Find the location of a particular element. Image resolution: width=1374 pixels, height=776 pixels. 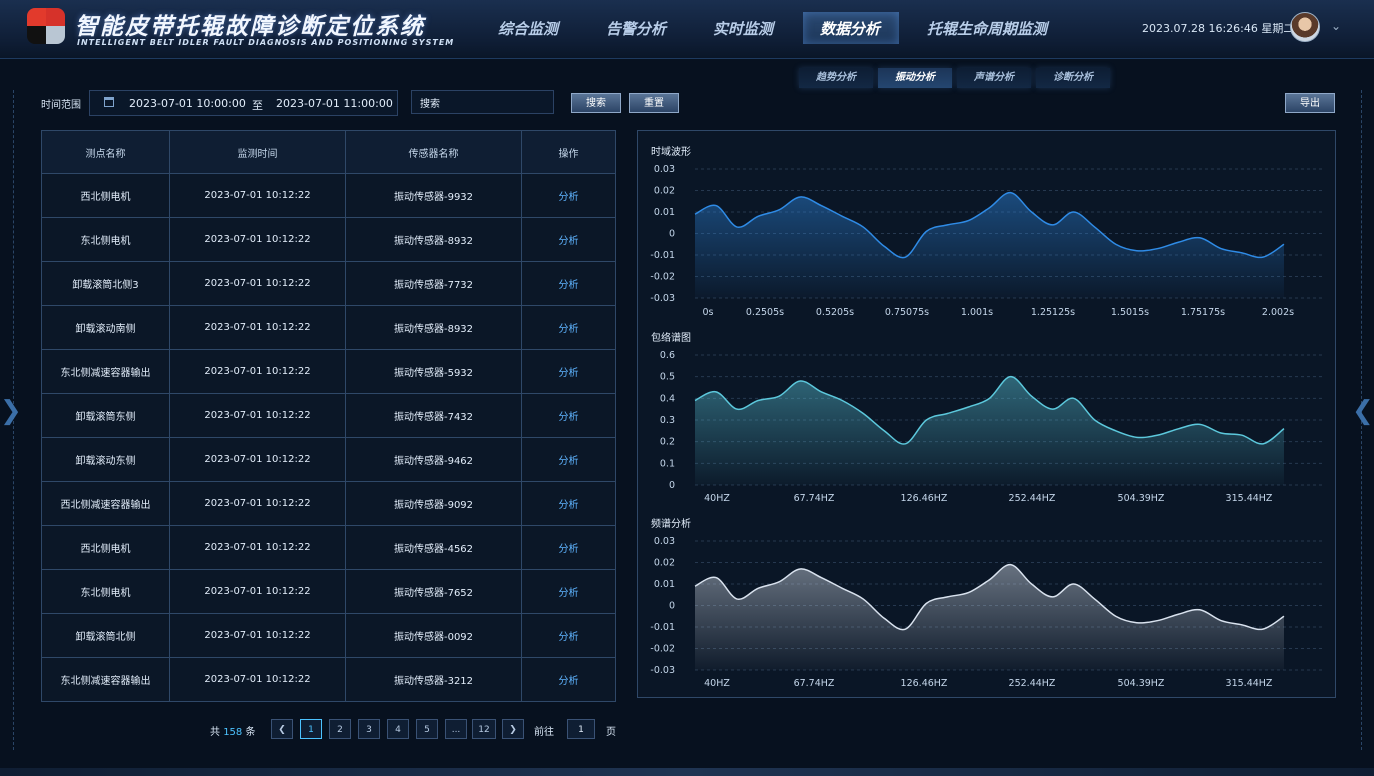

chart-title-waveform: 时域波形 is located at coordinates (671, 152).